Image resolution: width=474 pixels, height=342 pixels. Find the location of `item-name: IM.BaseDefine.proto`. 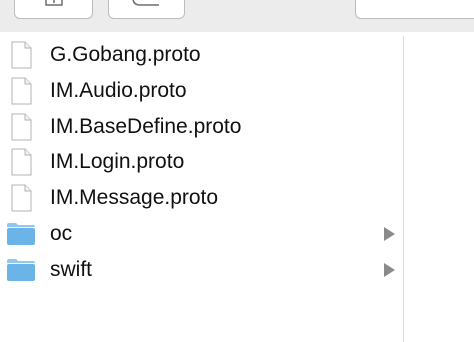

item-name: IM.BaseDefine.proto is located at coordinates (146, 126).